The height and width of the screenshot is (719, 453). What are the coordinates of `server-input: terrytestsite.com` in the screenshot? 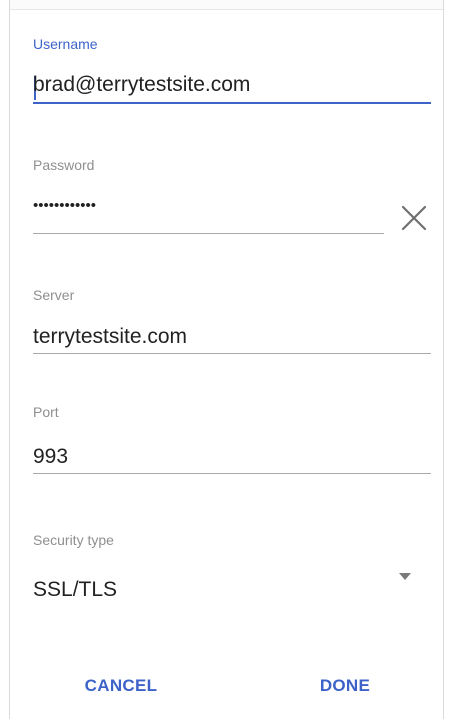 It's located at (110, 337).